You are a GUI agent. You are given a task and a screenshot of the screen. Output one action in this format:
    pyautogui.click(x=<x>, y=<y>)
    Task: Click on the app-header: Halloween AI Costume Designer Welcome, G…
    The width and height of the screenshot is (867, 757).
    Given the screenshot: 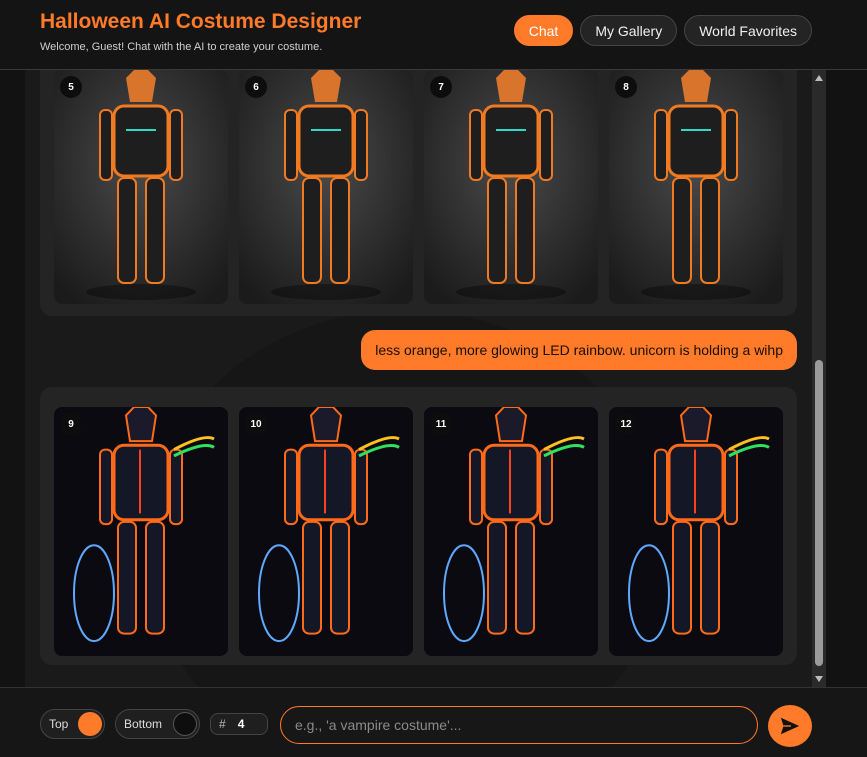 What is the action you would take?
    pyautogui.click(x=433, y=35)
    